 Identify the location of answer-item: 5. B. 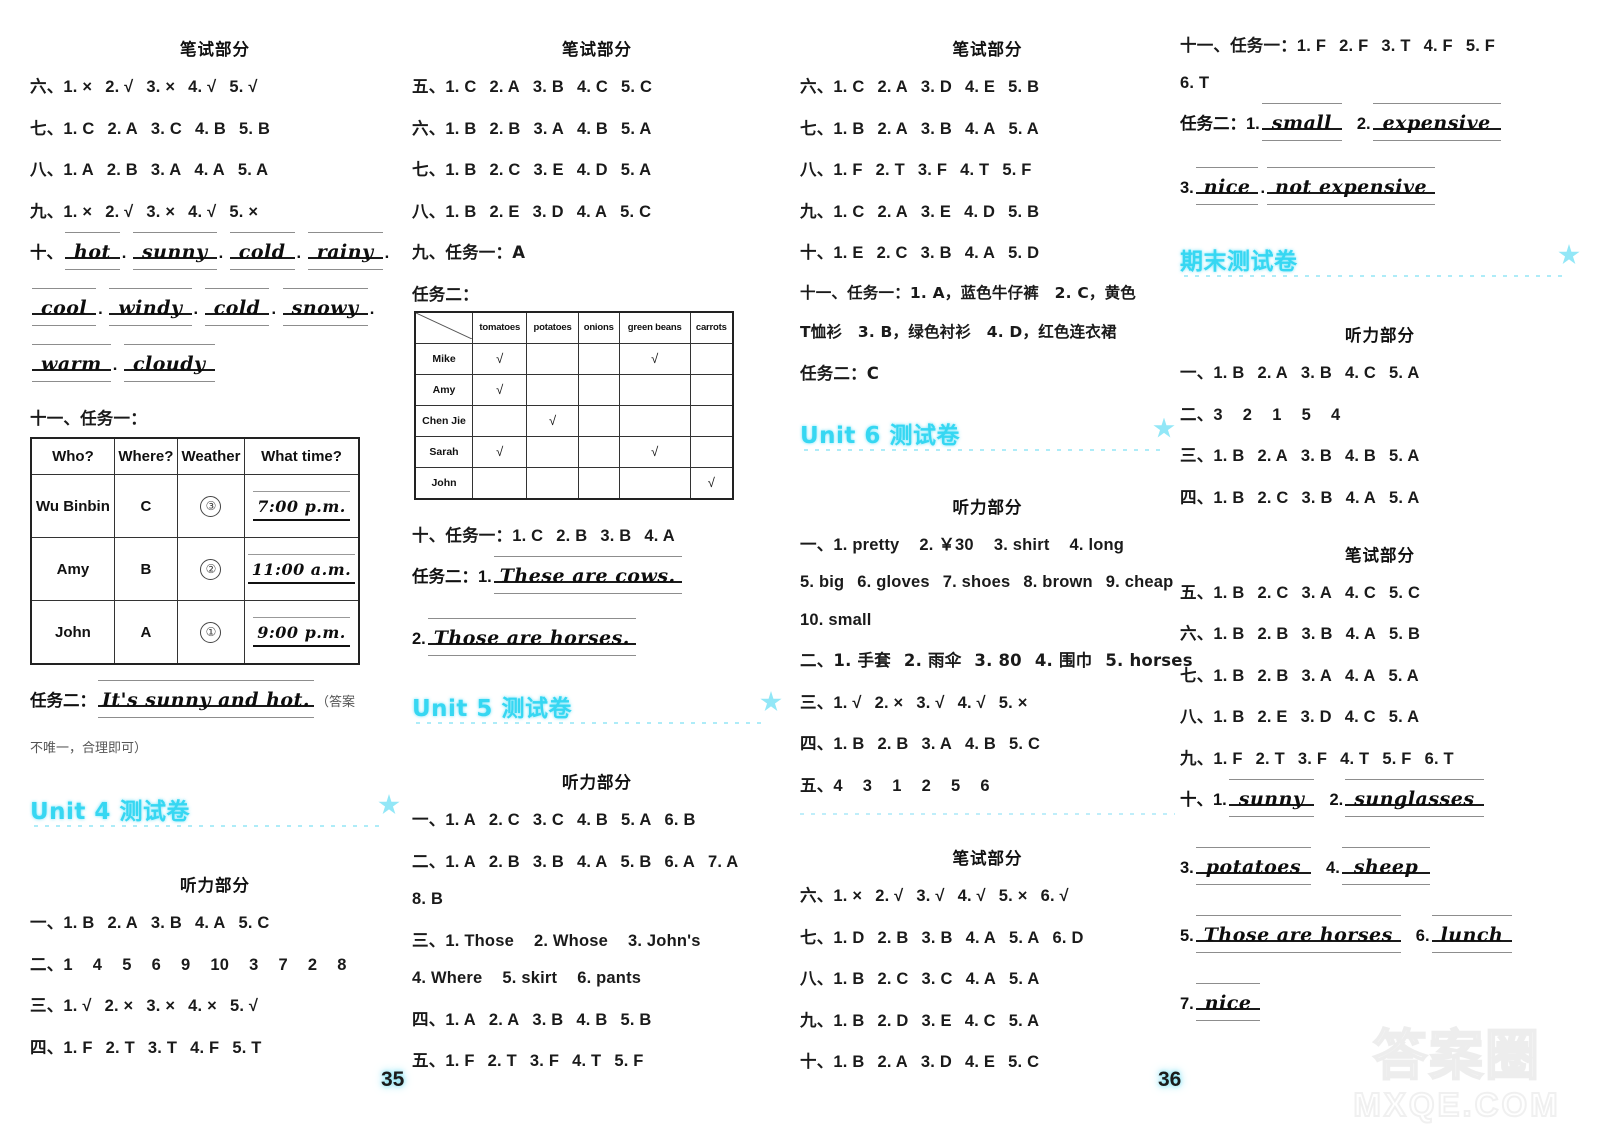
(636, 1019).